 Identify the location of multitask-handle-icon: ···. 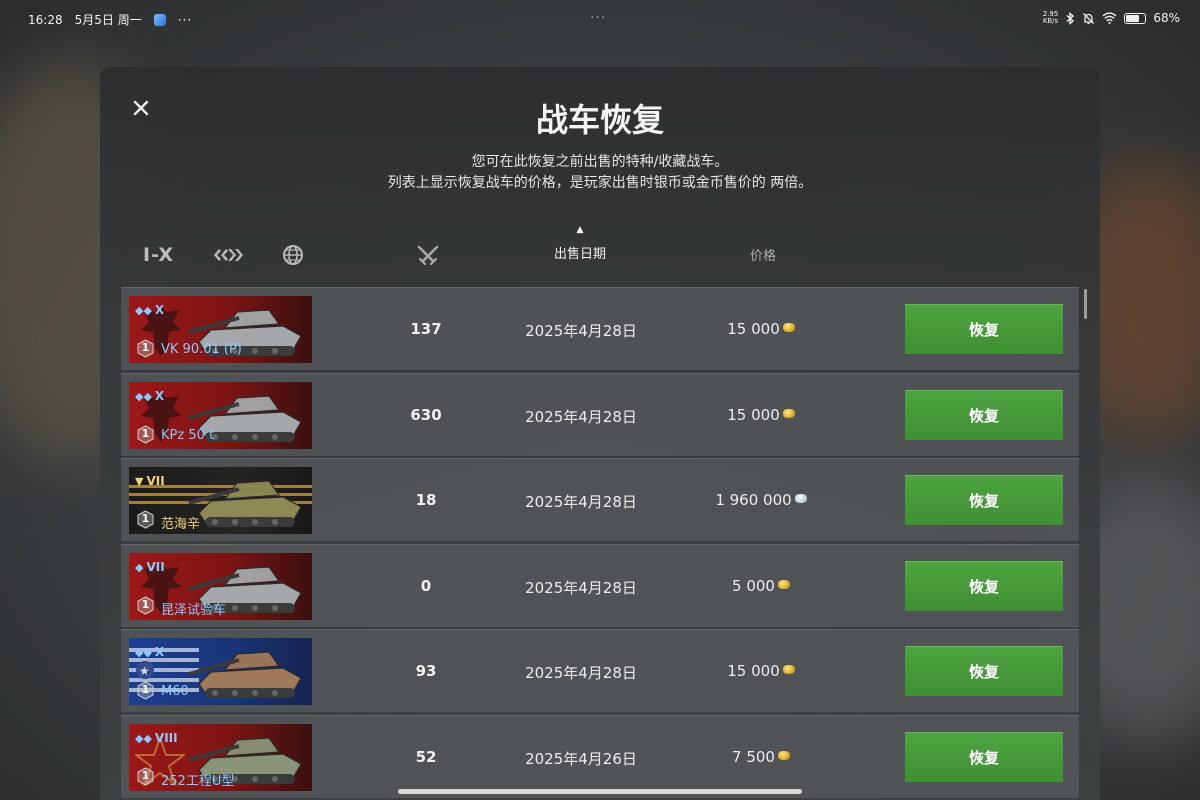
(598, 18).